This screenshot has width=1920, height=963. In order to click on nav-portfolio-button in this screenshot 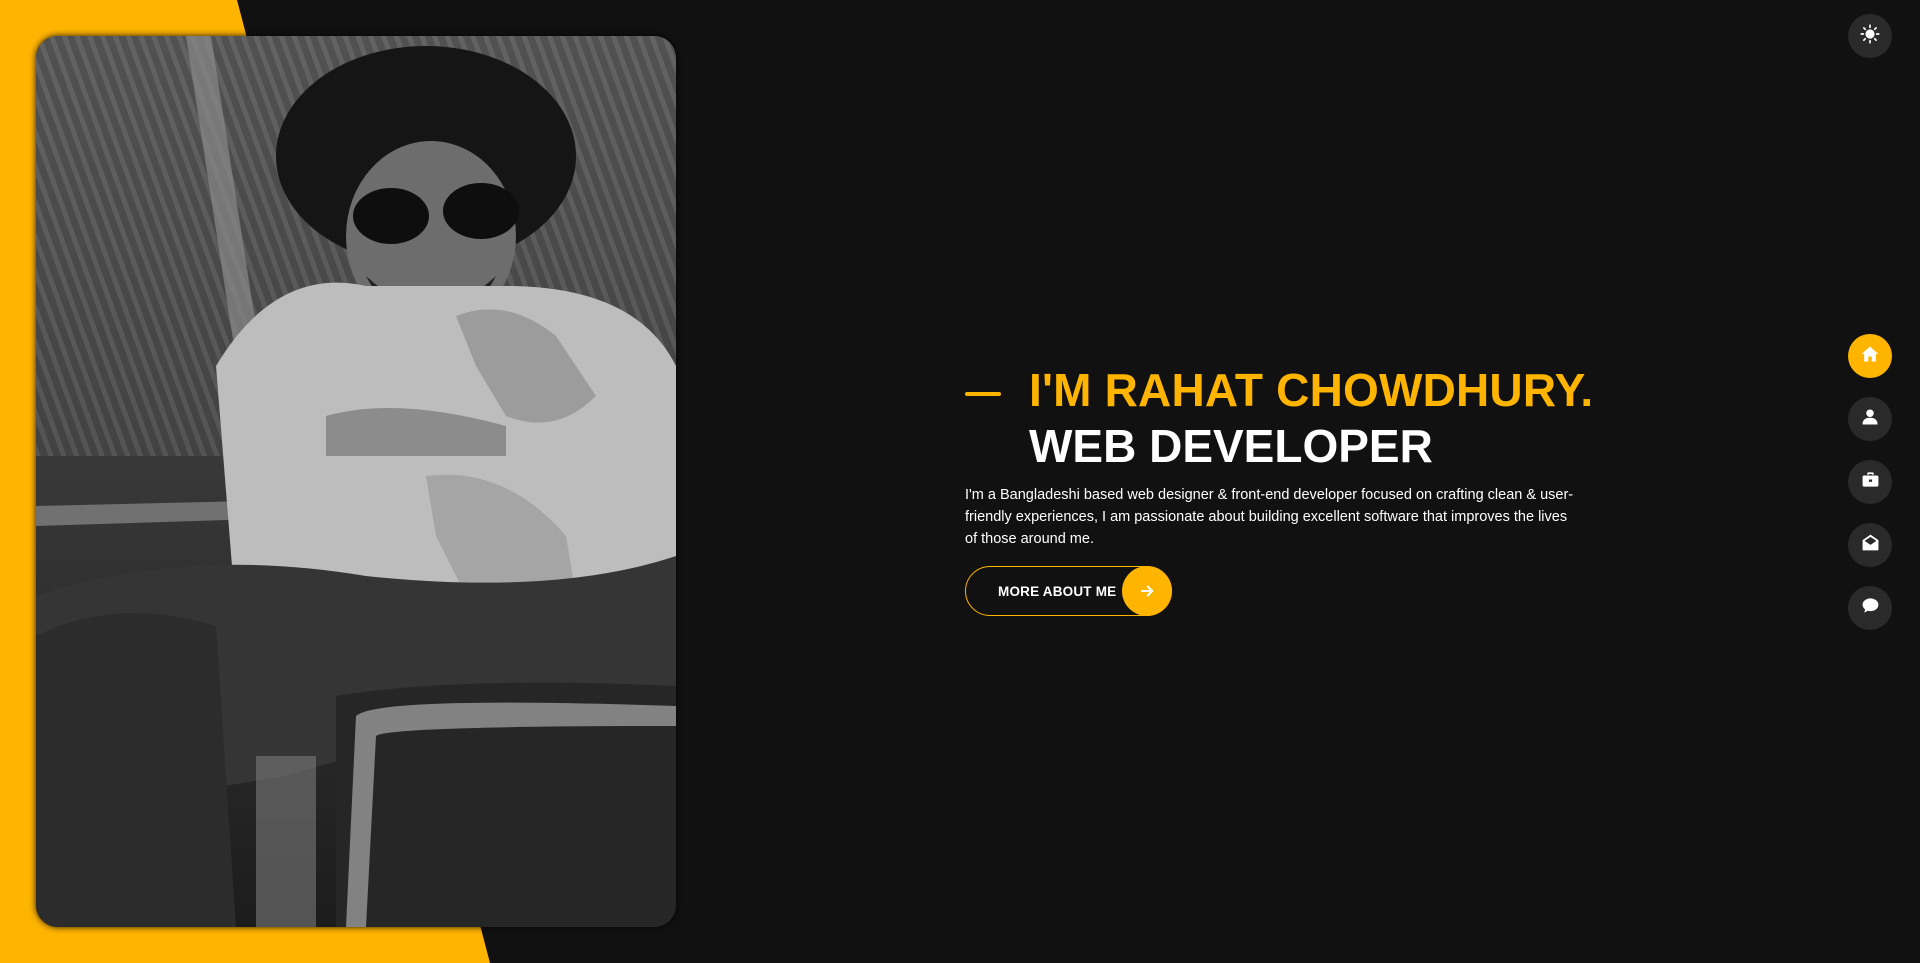, I will do `click(1870, 482)`.